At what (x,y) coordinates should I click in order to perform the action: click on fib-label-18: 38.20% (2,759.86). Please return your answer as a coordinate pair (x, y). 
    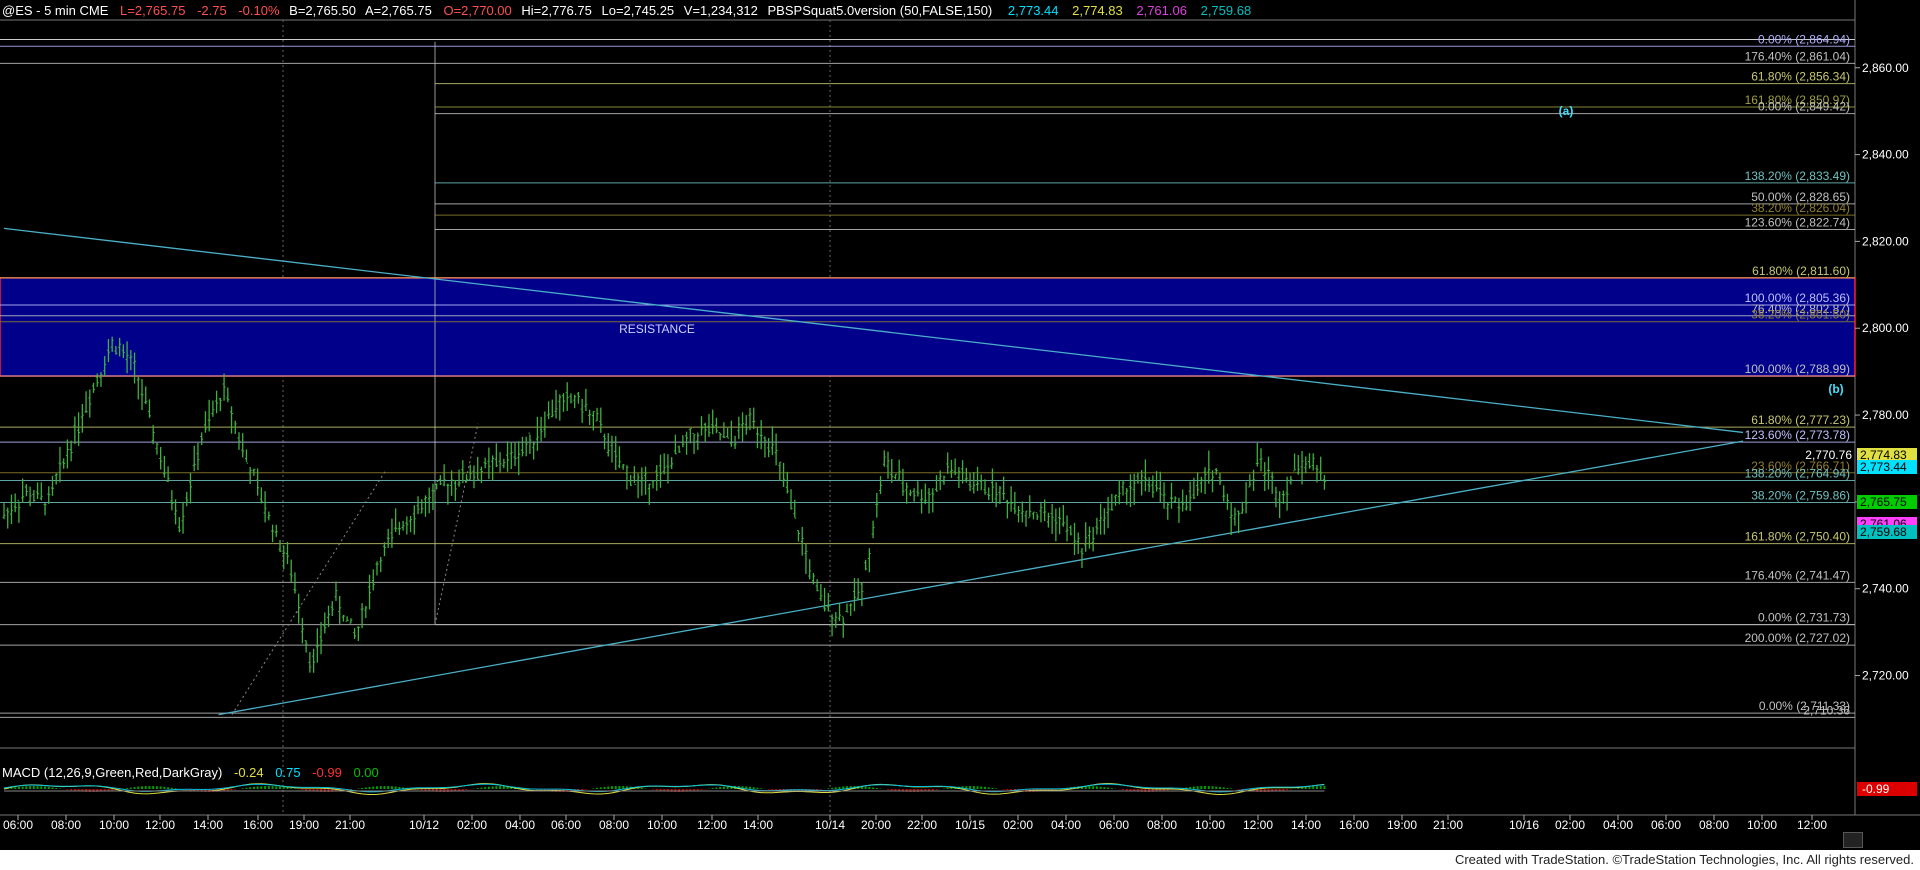
    Looking at the image, I should click on (1800, 495).